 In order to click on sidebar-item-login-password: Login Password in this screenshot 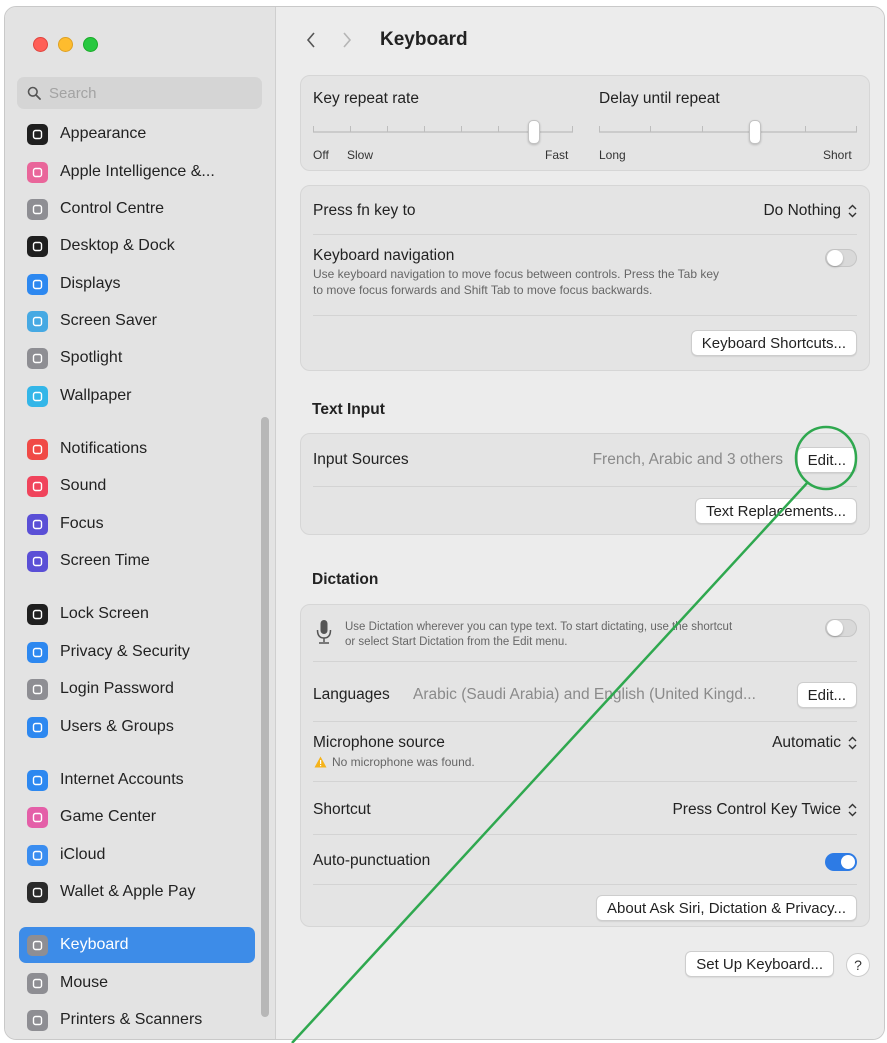, I will do `click(137, 689)`.